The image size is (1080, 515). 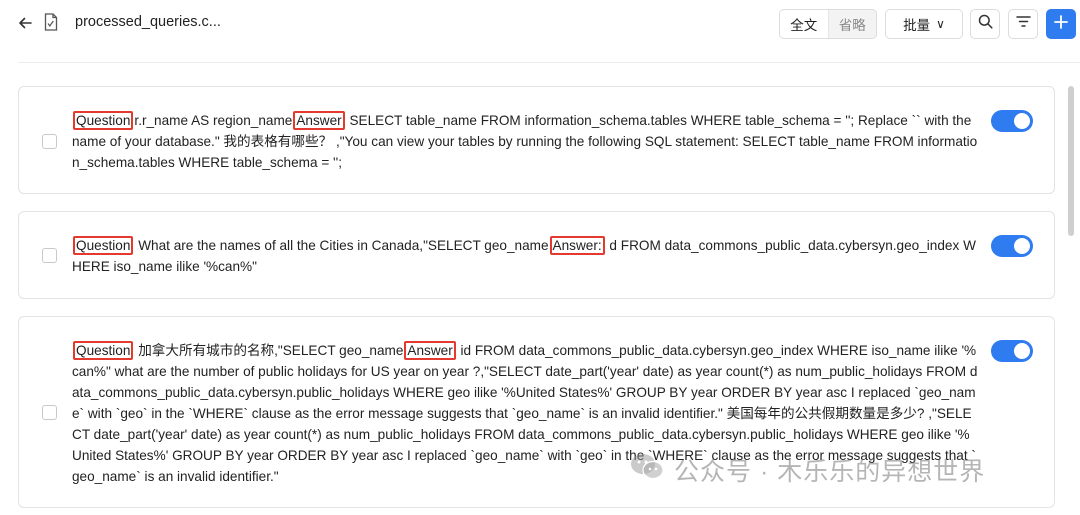 What do you see at coordinates (853, 24) in the screenshot?
I see `view-brief-button: 省略` at bounding box center [853, 24].